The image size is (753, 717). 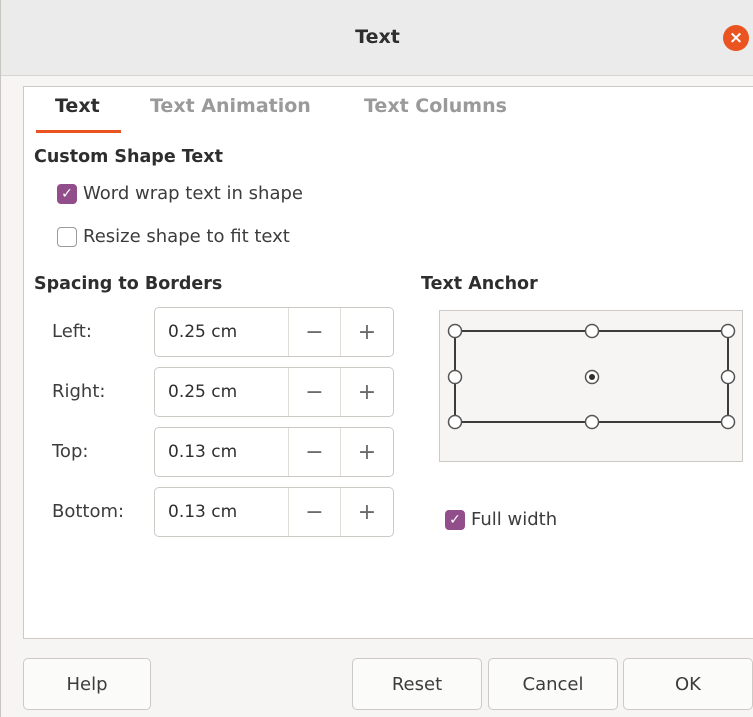 I want to click on top-spacing-input: 0.13 cm, so click(x=222, y=452).